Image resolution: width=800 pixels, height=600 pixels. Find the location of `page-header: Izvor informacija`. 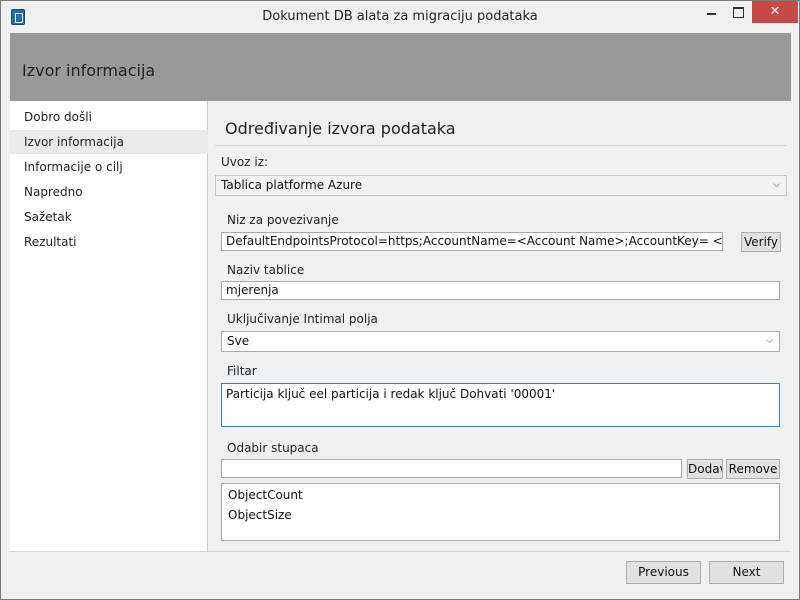

page-header: Izvor informacija is located at coordinates (400, 67).